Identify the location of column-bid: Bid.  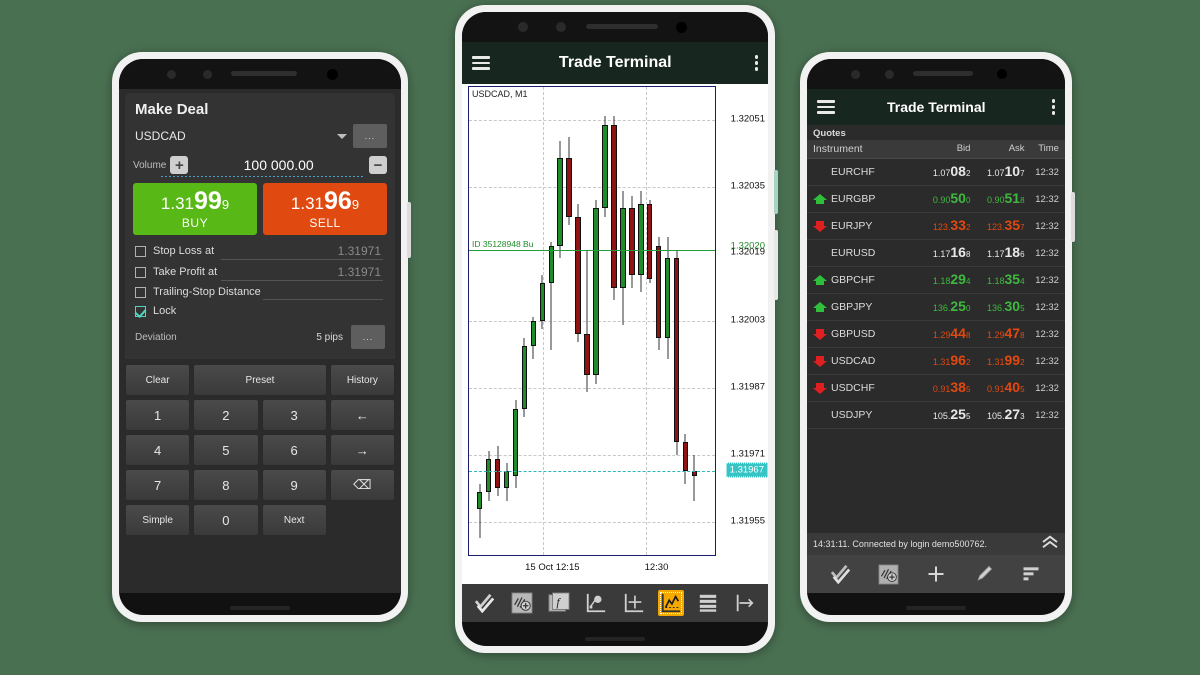
(941, 149).